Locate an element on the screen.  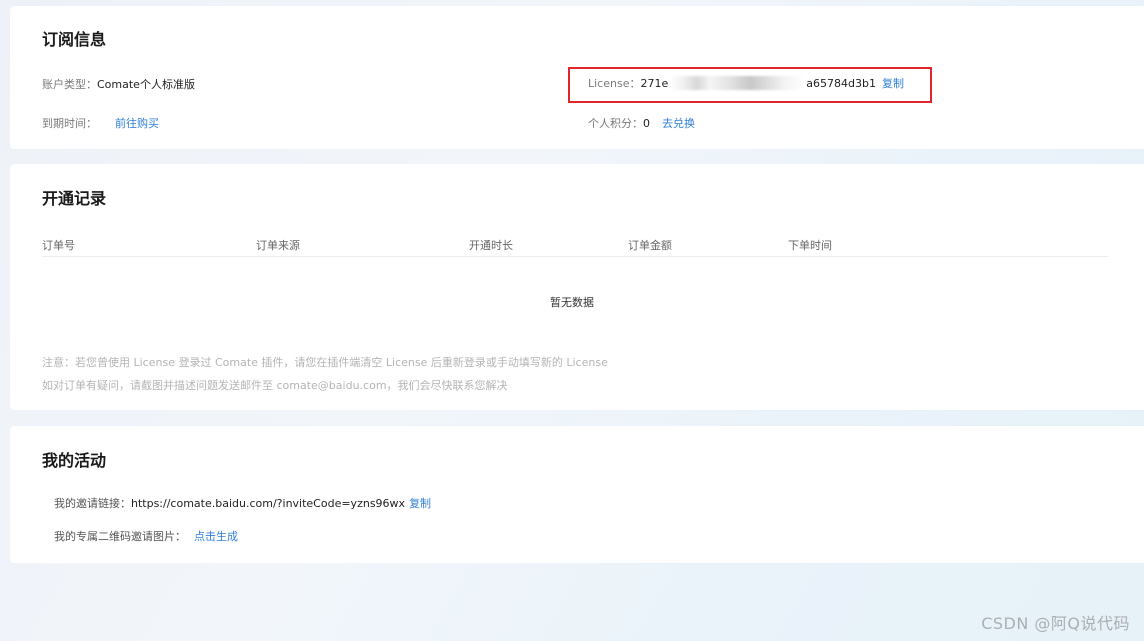
buy-link: 前往购买 is located at coordinates (137, 123).